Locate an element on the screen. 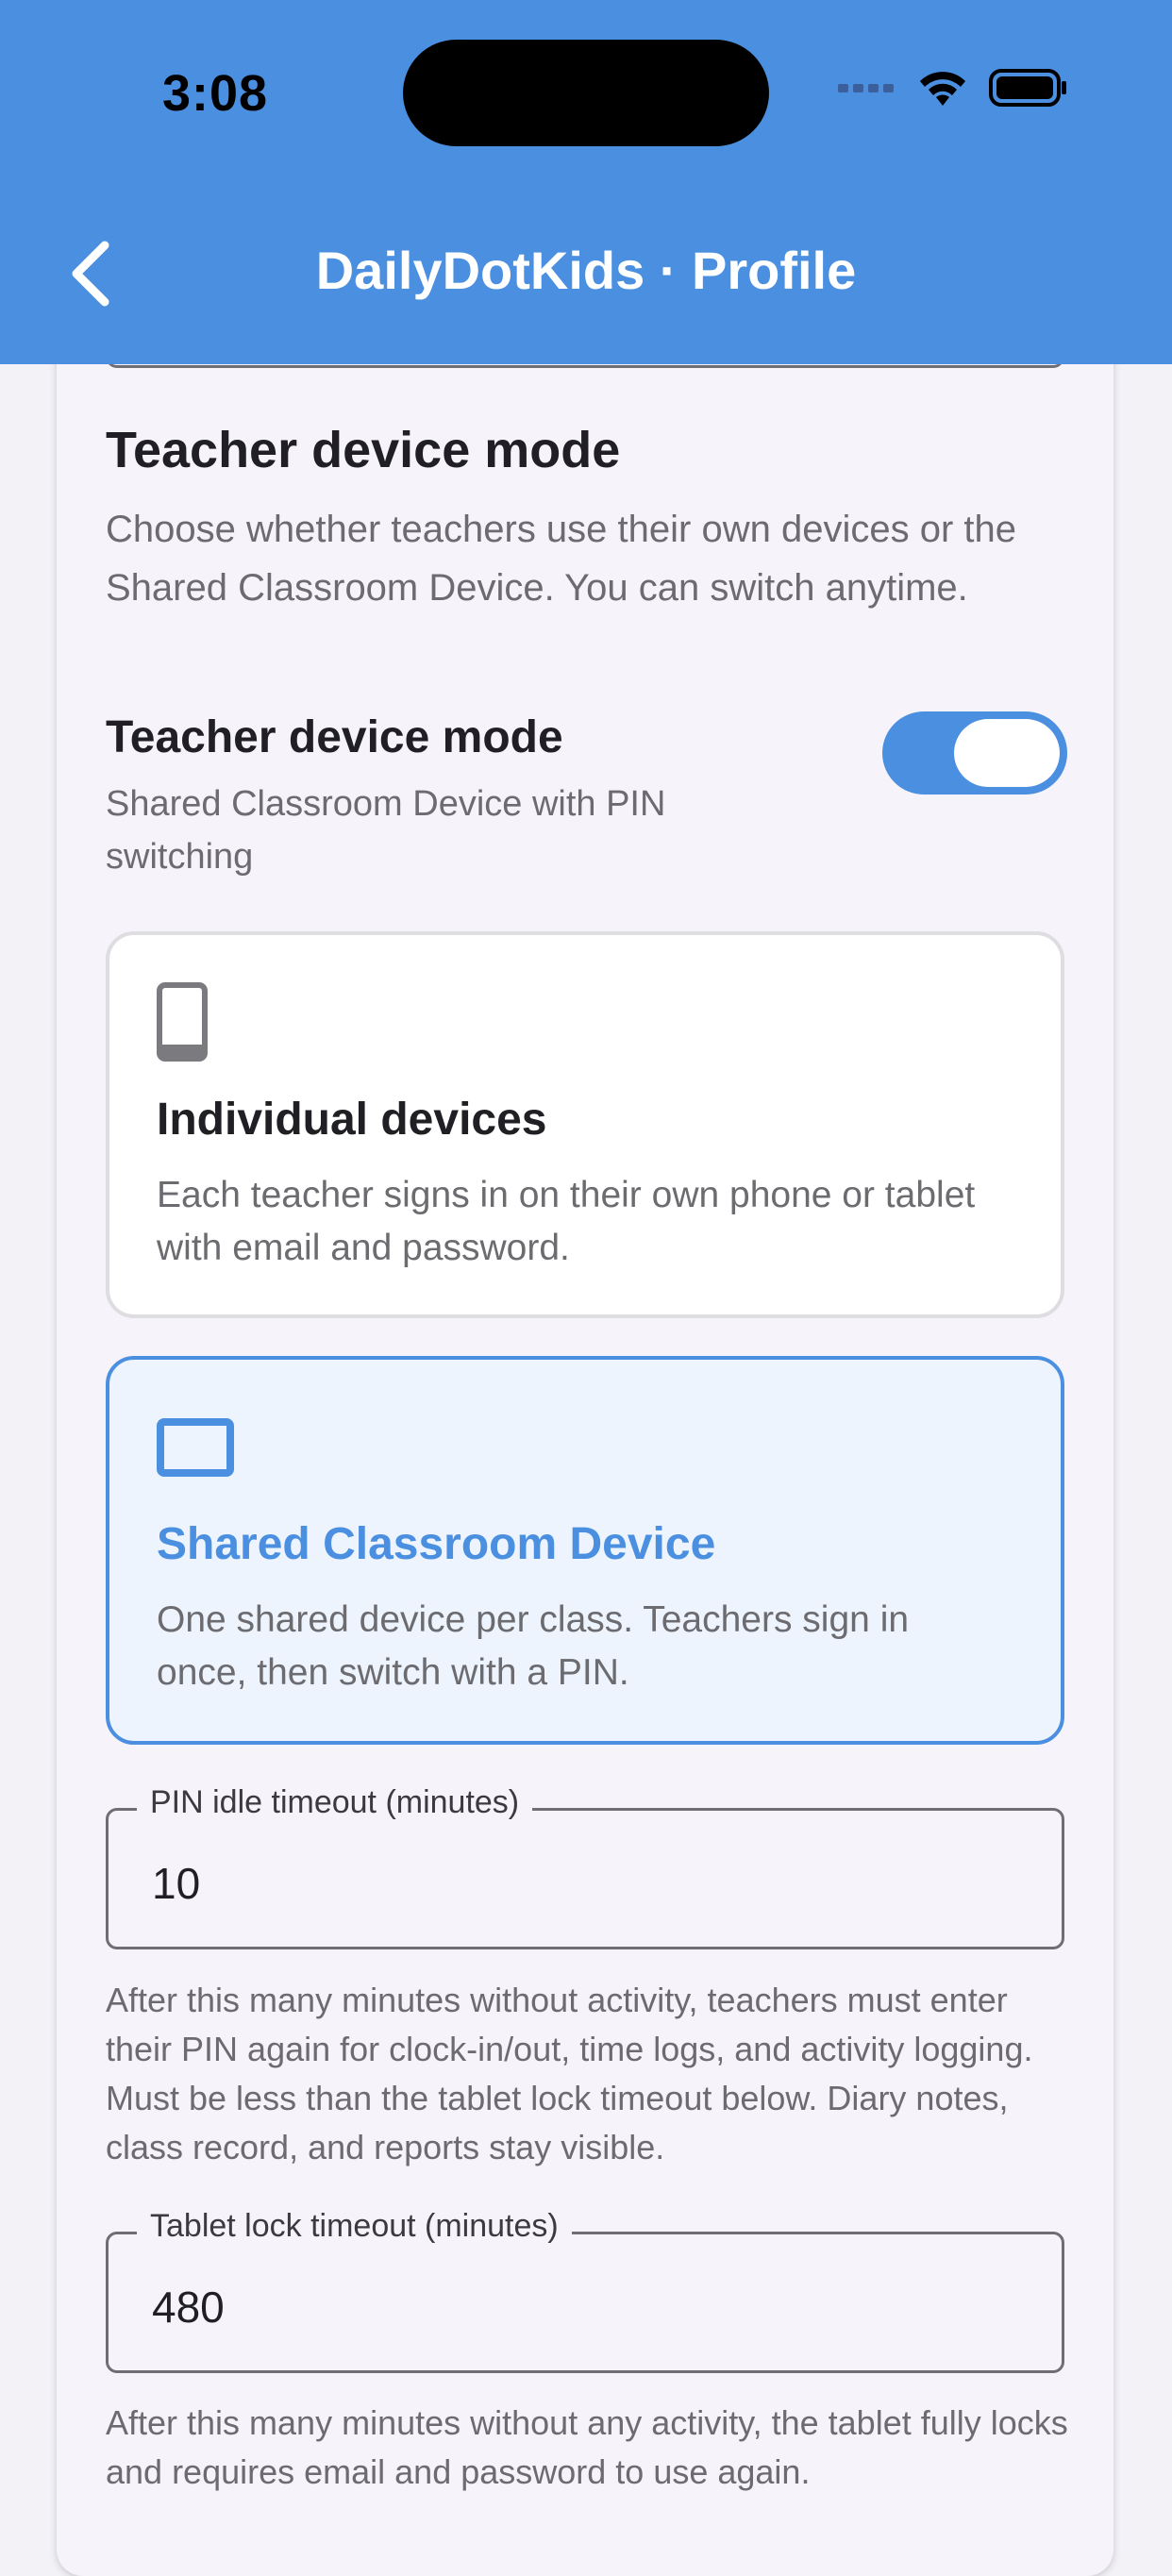 The width and height of the screenshot is (1172, 2576). pin-idle-timeout-field: PIN idle timeout (minutes) is located at coordinates (585, 1866).